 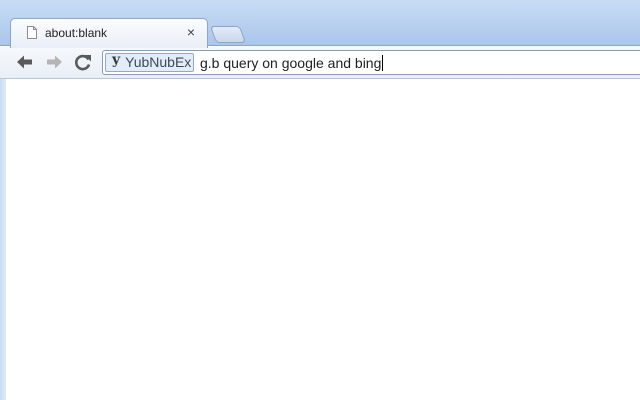 What do you see at coordinates (383, 63) in the screenshot?
I see `text-caret` at bounding box center [383, 63].